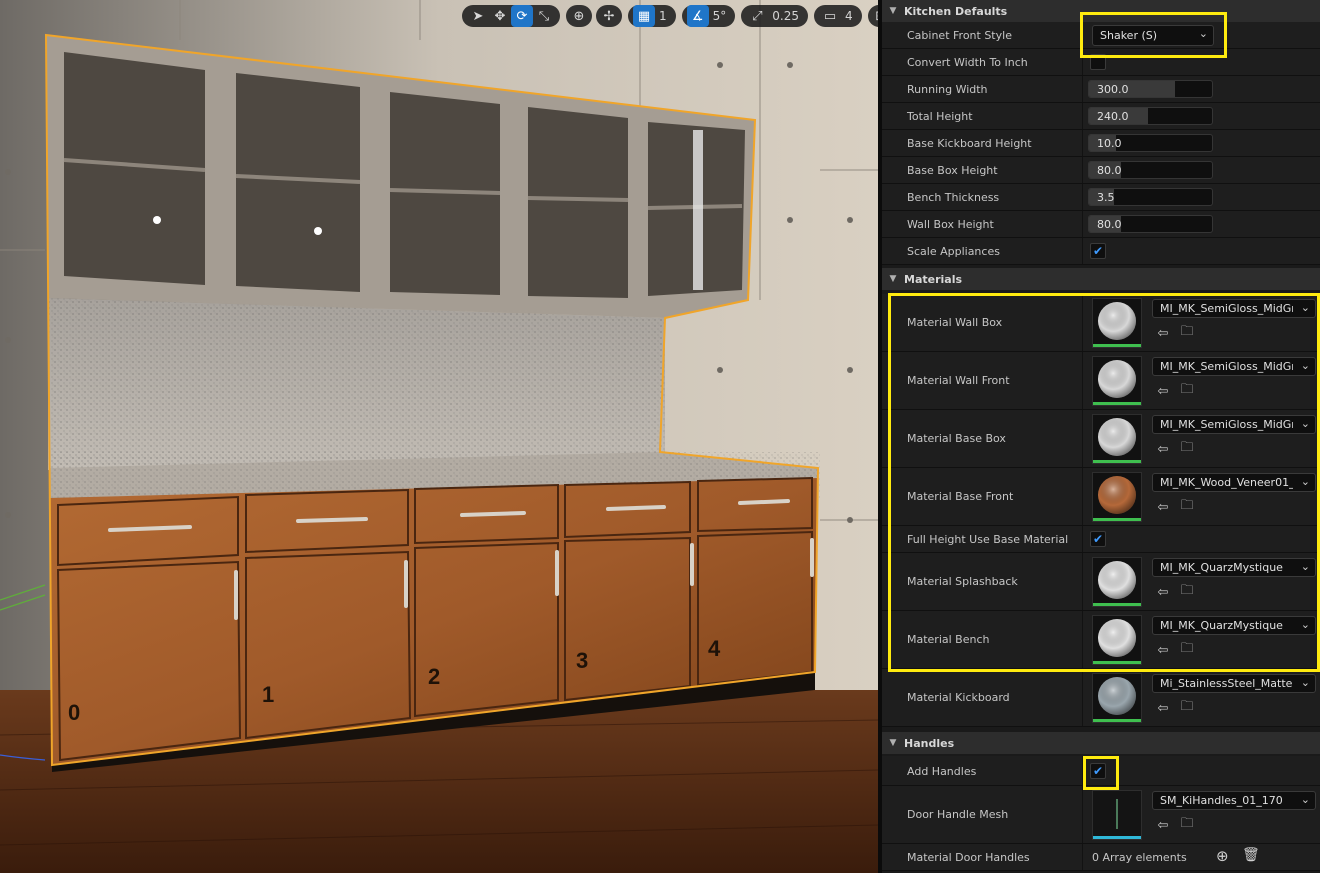 The height and width of the screenshot is (873, 1320). I want to click on dropdown-value: SM_KiHandles_01_170, so click(1221, 800).